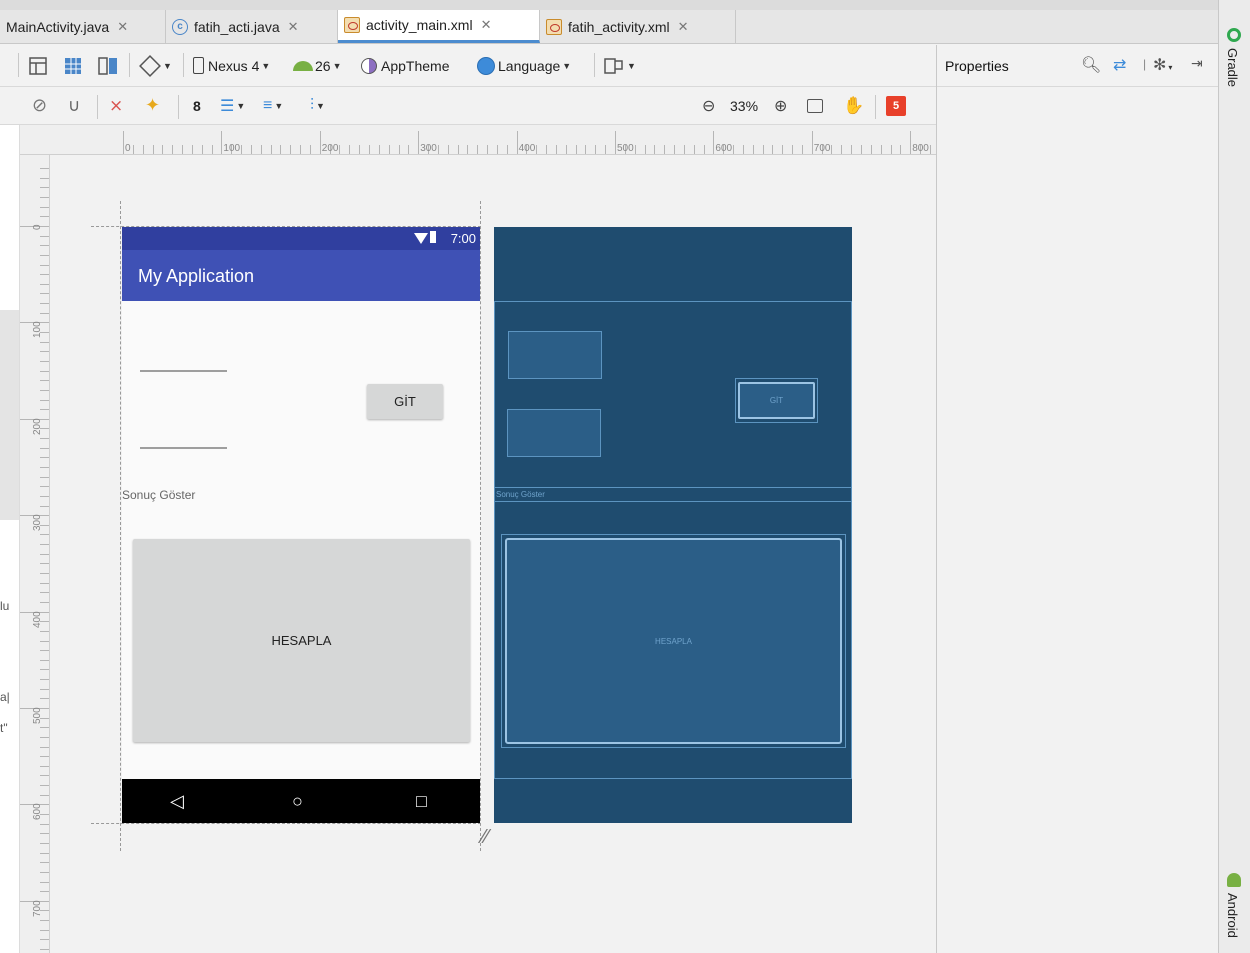 The width and height of the screenshot is (1250, 953). I want to click on xml-layout-icon, so click(554, 26).